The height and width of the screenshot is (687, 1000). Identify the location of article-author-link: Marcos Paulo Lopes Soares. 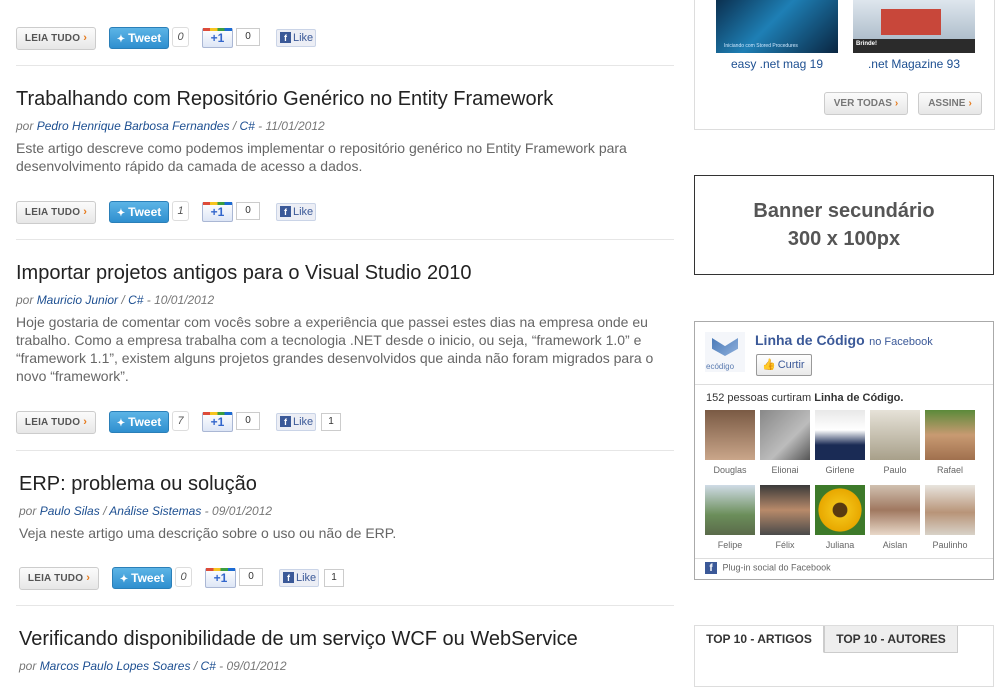
(115, 666).